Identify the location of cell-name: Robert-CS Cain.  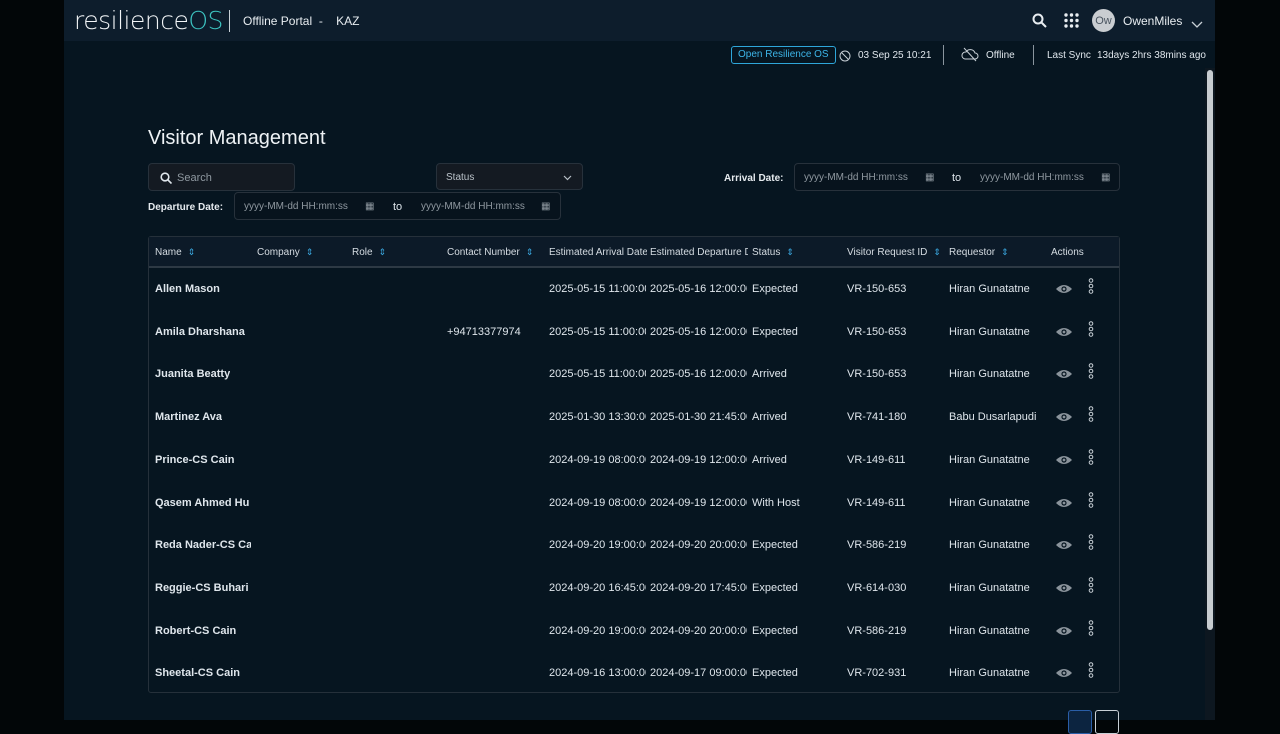
(196, 630).